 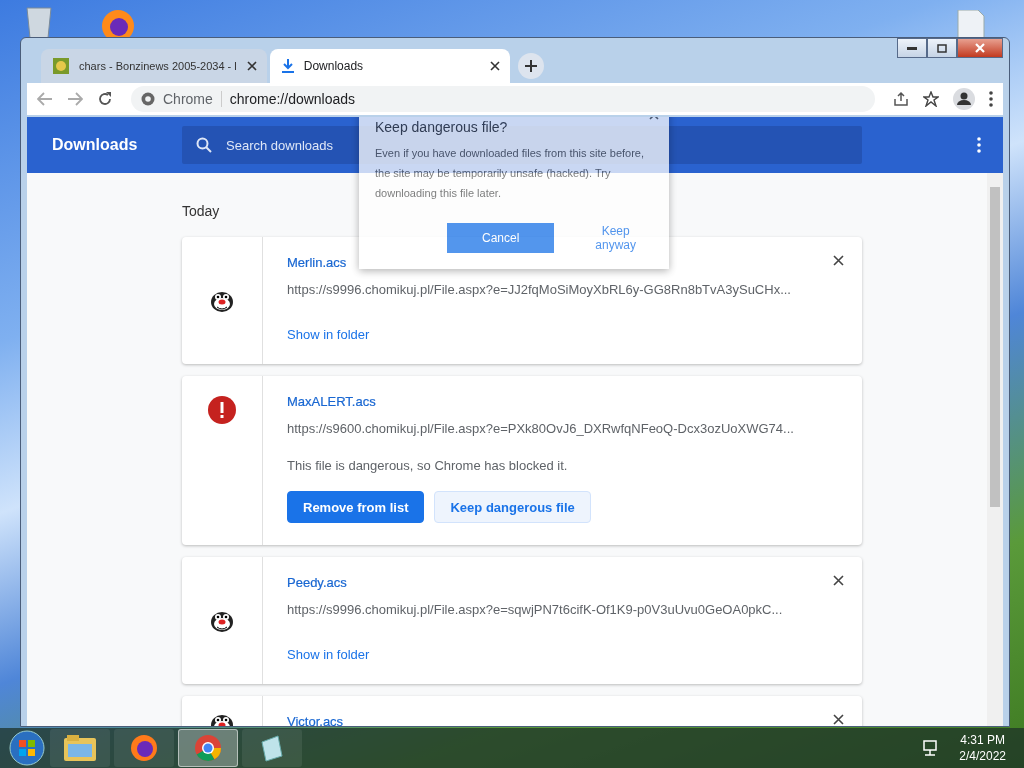 I want to click on minimize-button, so click(x=912, y=48).